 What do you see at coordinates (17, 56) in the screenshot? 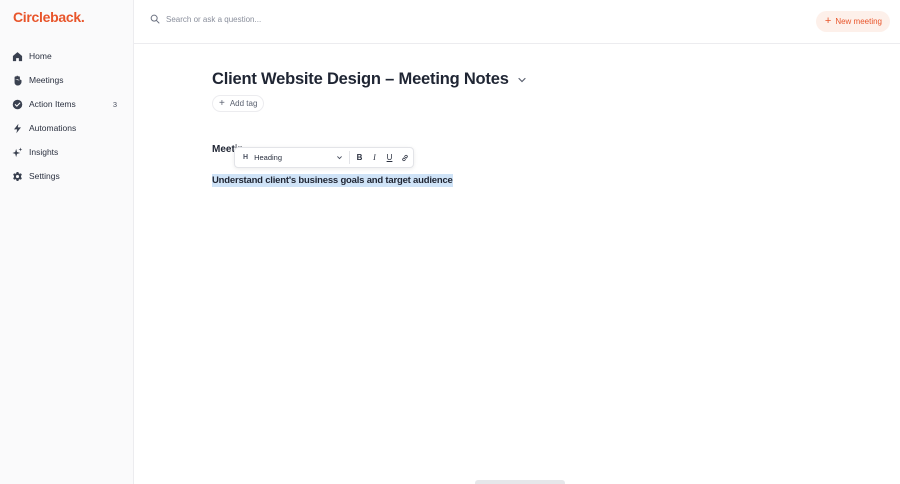
I see `home-icon` at bounding box center [17, 56].